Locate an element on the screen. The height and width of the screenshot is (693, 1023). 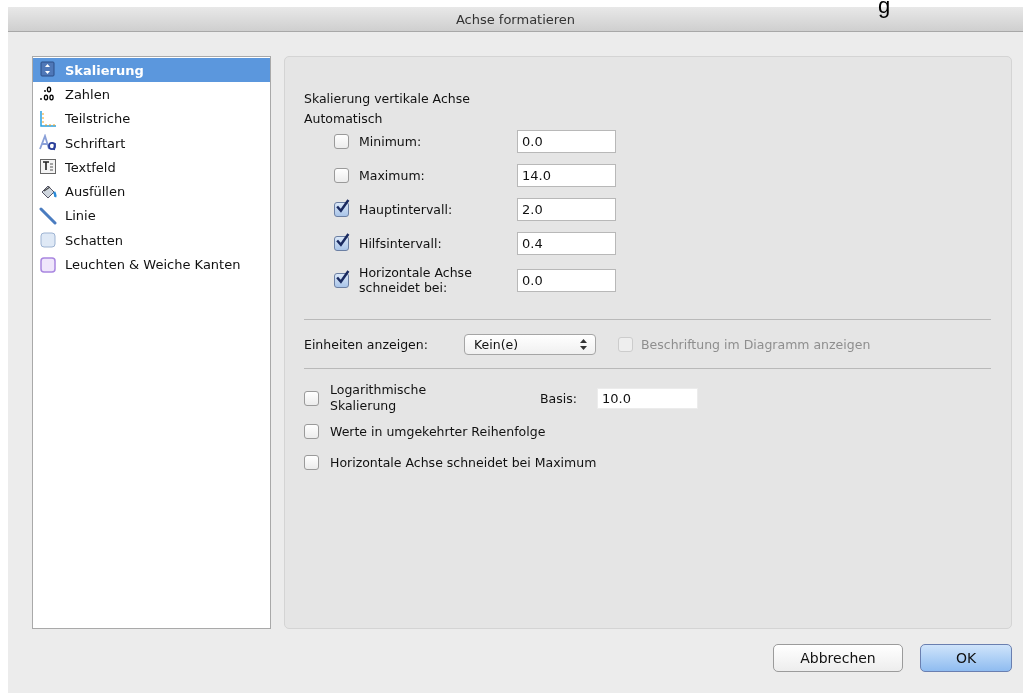
field-label: Einheiten anzeigen: is located at coordinates (366, 344).